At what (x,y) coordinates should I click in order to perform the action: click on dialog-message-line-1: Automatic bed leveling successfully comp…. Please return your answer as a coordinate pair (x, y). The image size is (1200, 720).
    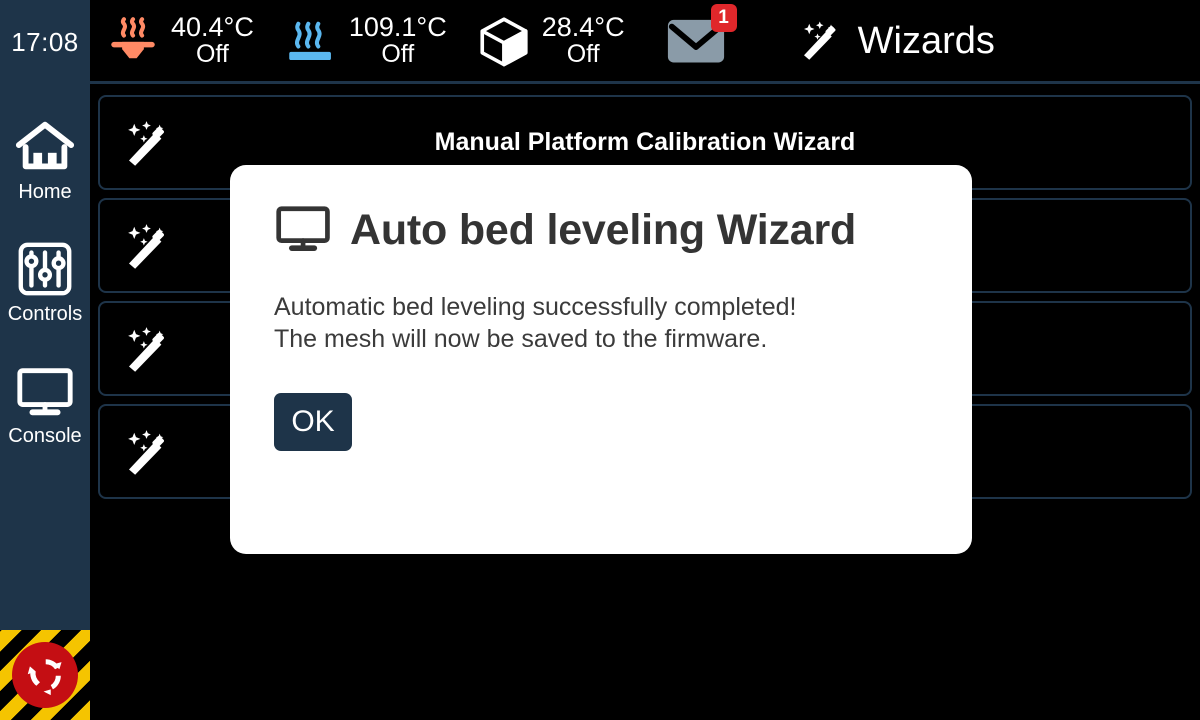
    Looking at the image, I should click on (535, 307).